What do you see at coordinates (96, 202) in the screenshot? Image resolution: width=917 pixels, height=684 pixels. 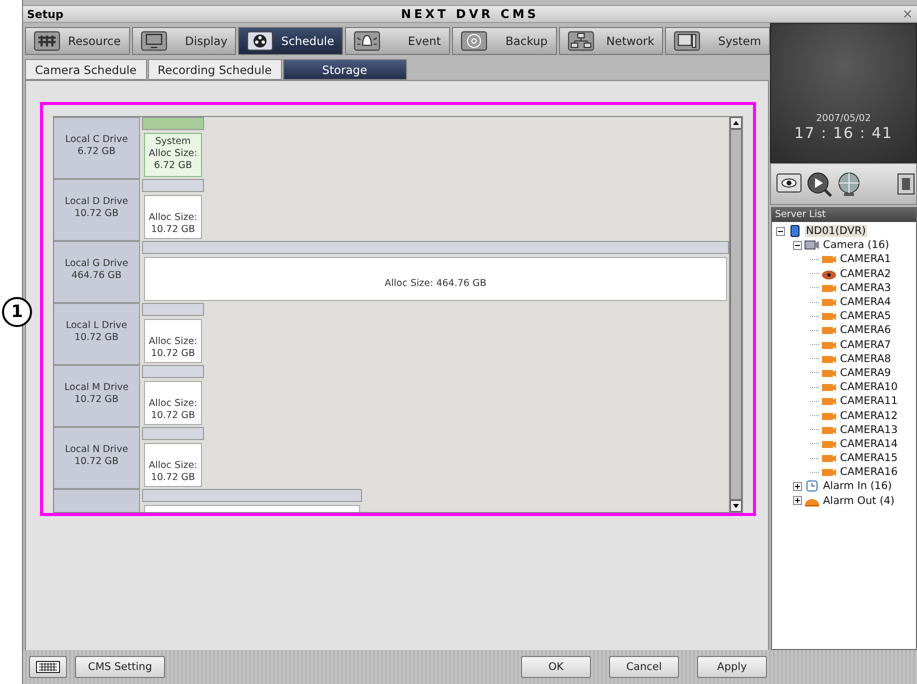 I see `drive-name: Local D Drive` at bounding box center [96, 202].